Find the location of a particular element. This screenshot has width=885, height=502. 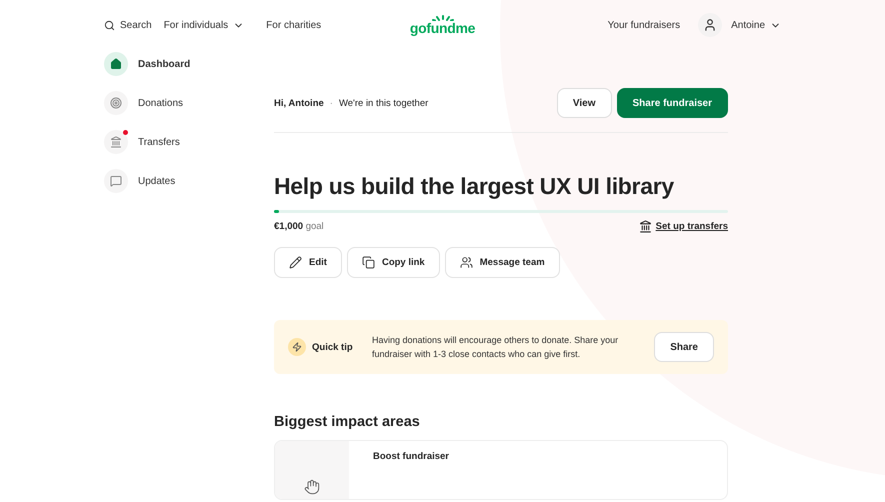

action-button: Edit is located at coordinates (308, 262).